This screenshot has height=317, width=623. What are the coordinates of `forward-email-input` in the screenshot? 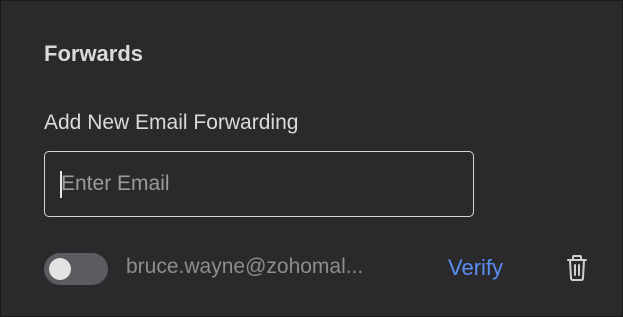 It's located at (259, 184).